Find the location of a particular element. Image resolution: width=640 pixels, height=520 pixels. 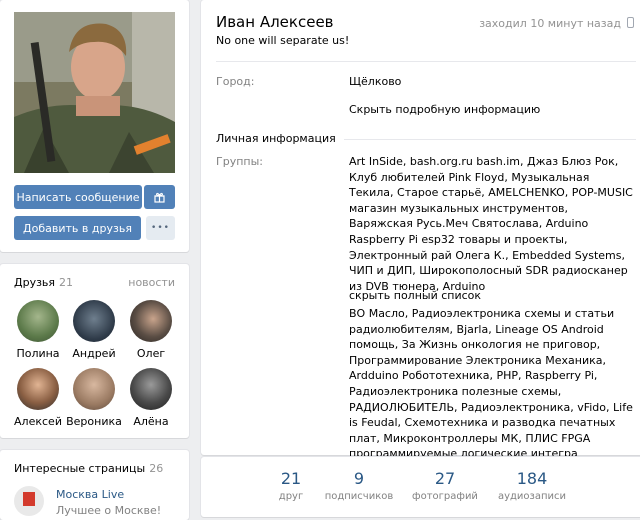

page-description: Лучшее о Москве! is located at coordinates (109, 510).